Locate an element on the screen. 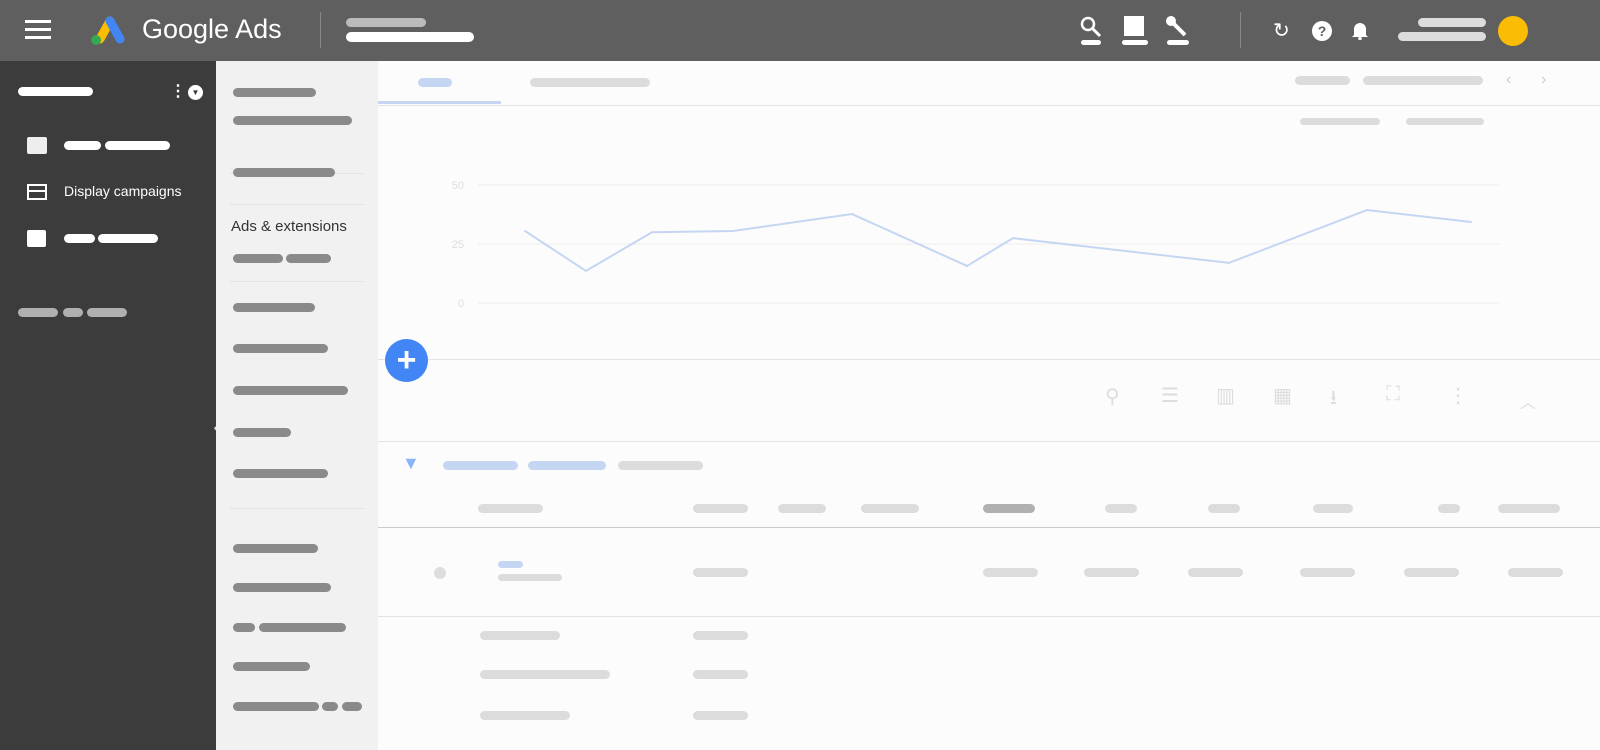 The width and height of the screenshot is (1600, 750). filter-chip is located at coordinates (480, 465).